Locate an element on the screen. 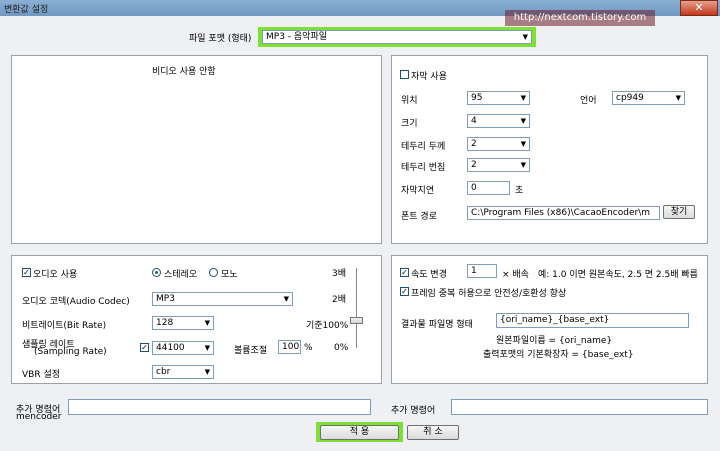  extra-command-label: 추가 명령어 is located at coordinates (413, 411).